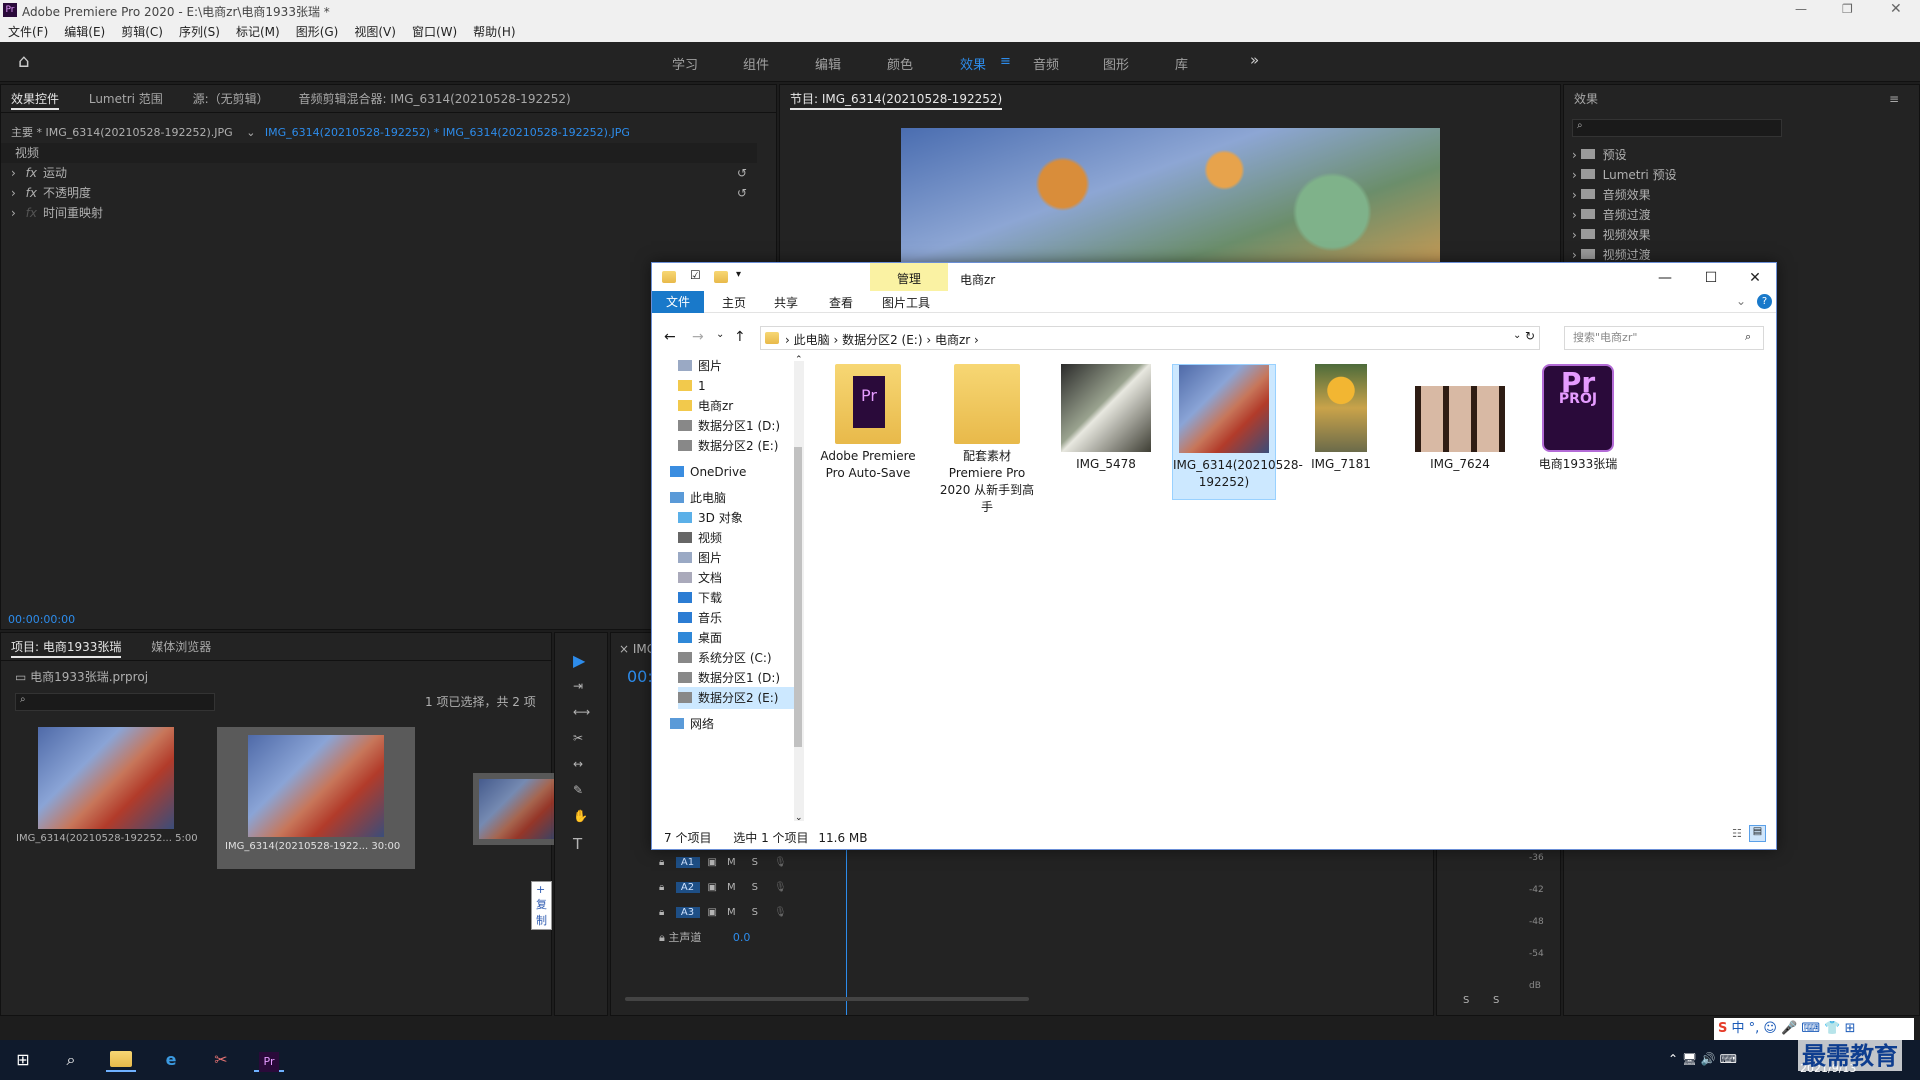 The width and height of the screenshot is (1920, 1080). Describe the element at coordinates (435, 99) in the screenshot. I see `tab-audio-clip-mixer: 音频剪辑混合器: IMG_6314(20210528-192252)` at that location.